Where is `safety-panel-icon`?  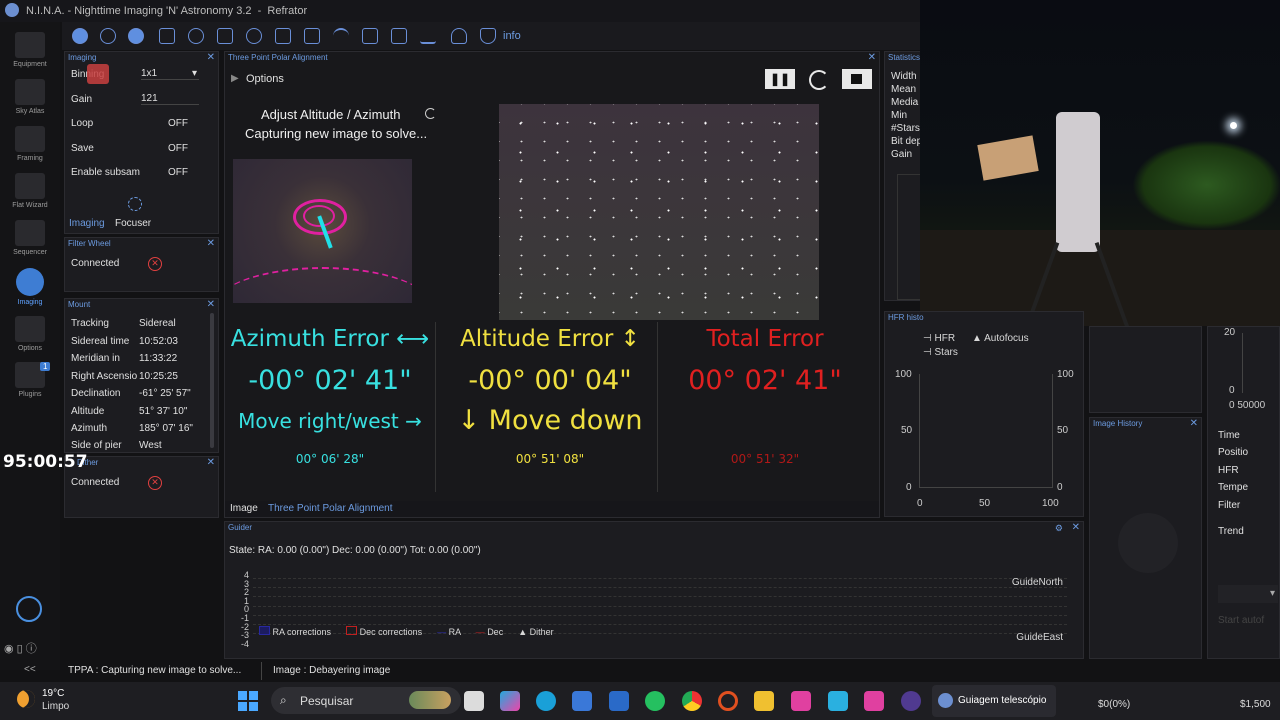 safety-panel-icon is located at coordinates (488, 36).